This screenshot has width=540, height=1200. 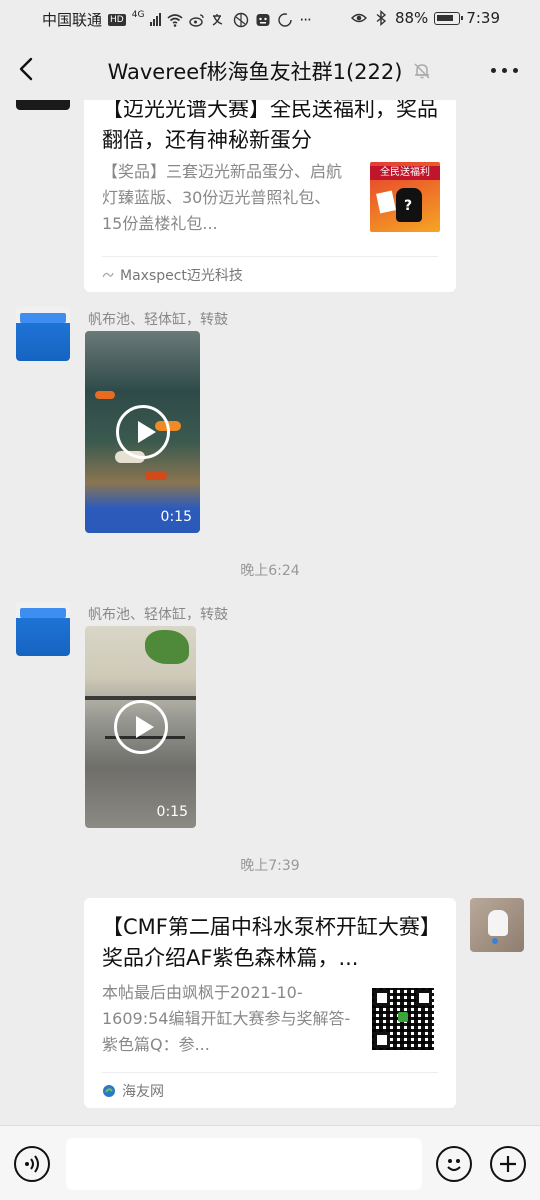 I want to click on status-left: 中国联通 HD 4G ···, so click(x=177, y=19).